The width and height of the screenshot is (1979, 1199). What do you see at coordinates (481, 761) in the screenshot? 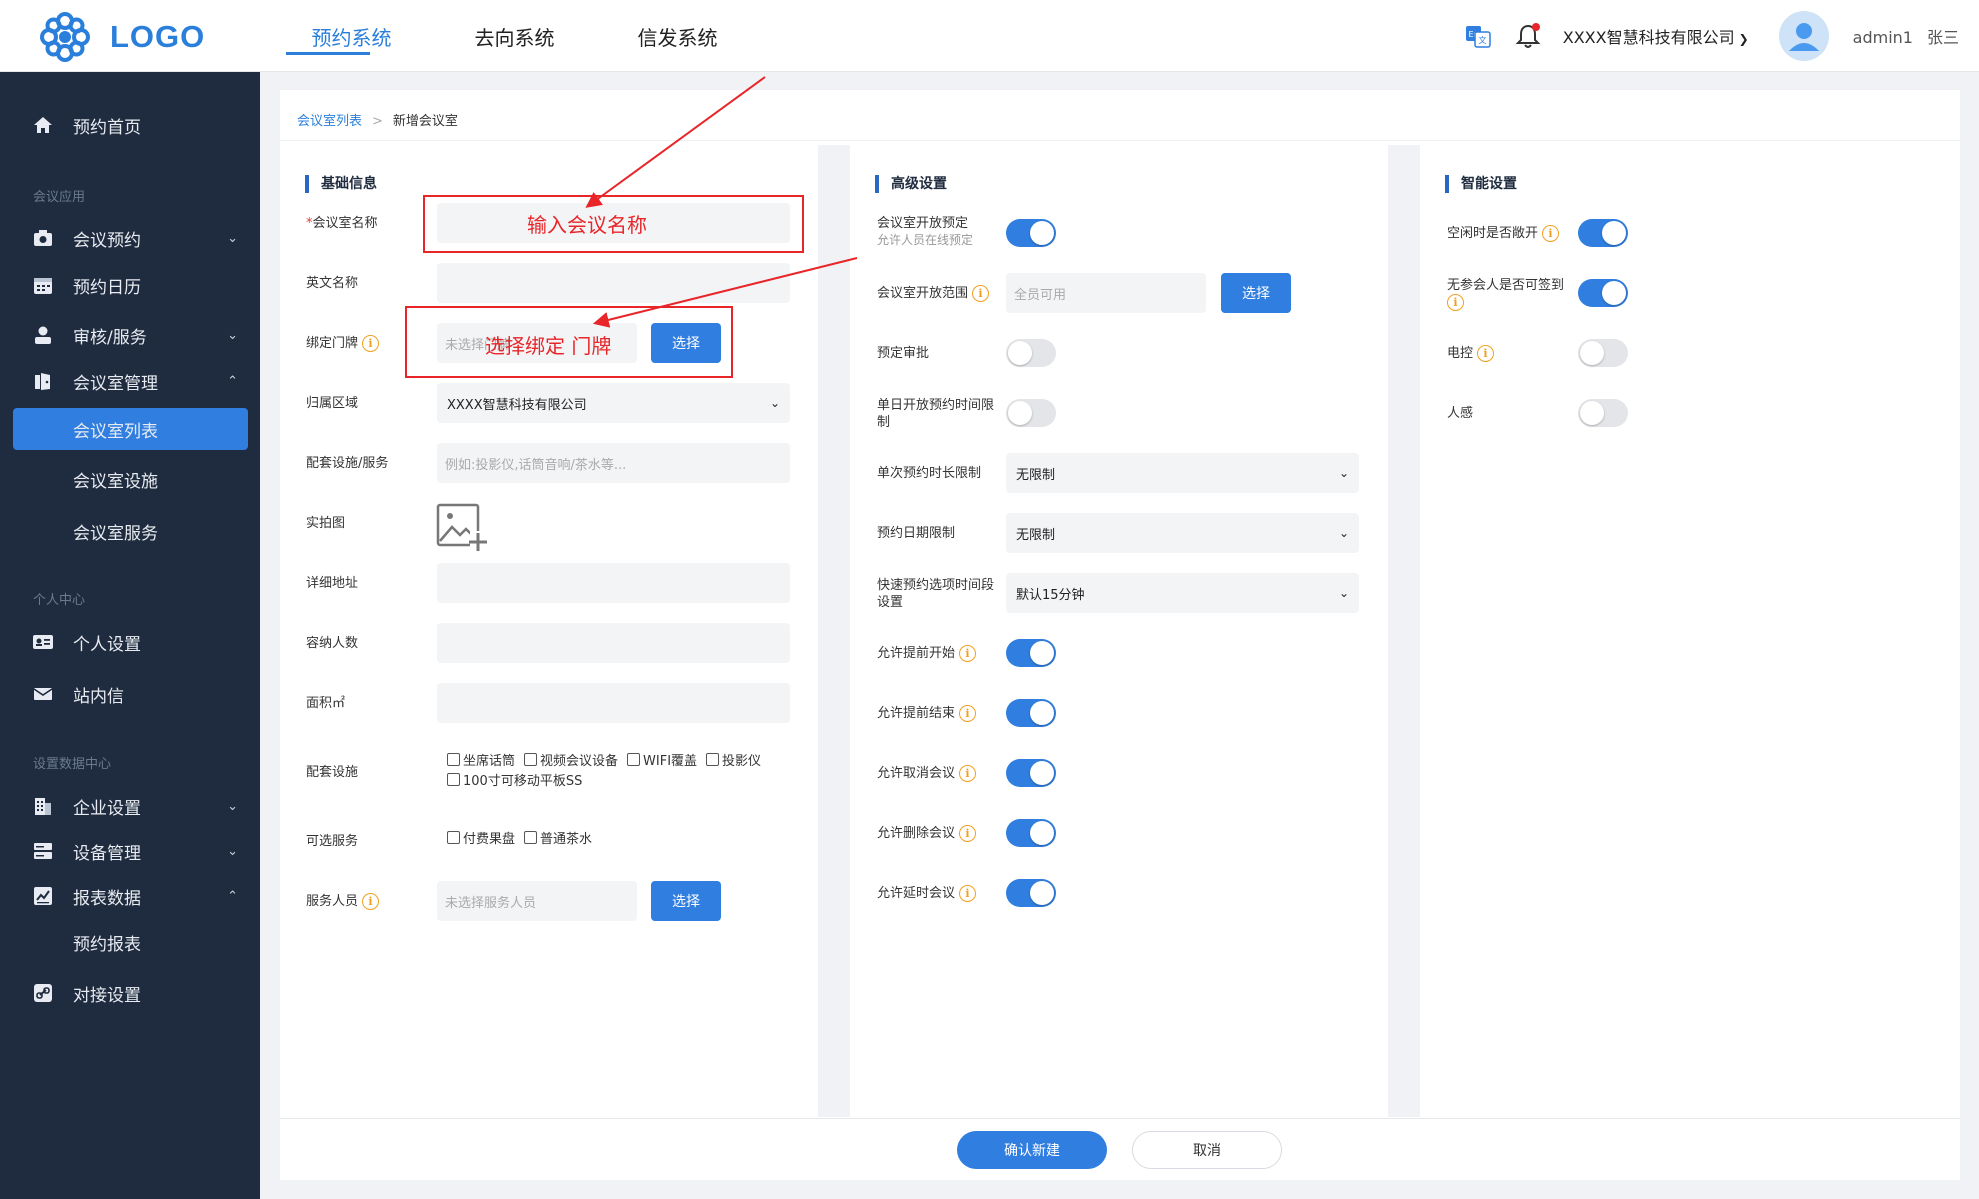
I see `facility-option: 坐席话筒` at bounding box center [481, 761].